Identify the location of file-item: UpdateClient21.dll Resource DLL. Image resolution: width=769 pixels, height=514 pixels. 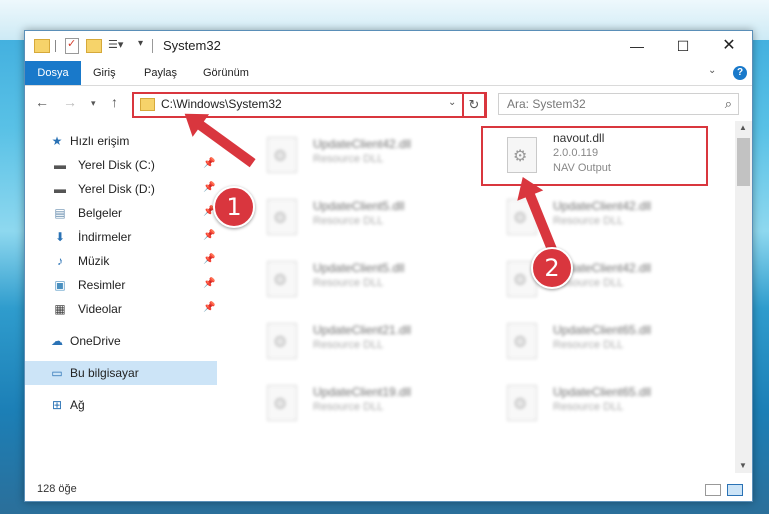
(352, 341).